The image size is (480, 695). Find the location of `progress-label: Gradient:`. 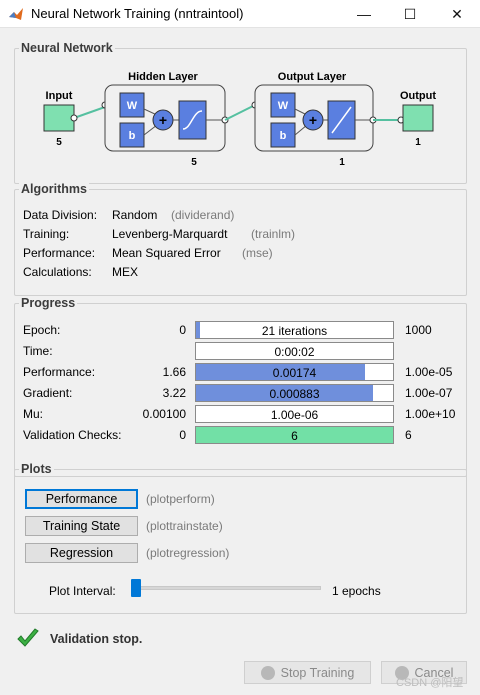

progress-label: Gradient: is located at coordinates (48, 393).